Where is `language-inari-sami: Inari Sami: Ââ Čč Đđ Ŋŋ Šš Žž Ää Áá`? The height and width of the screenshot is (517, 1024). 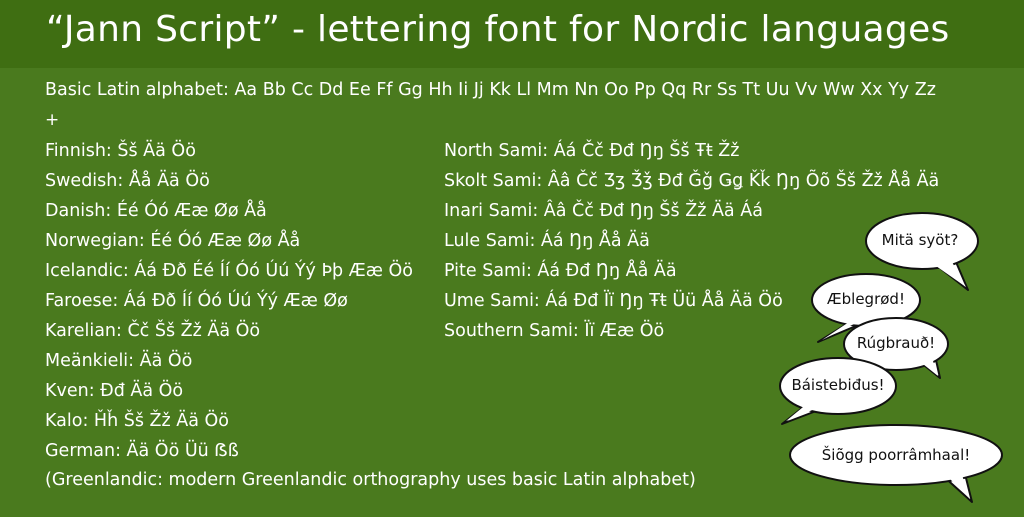
language-inari-sami: Inari Sami: Ââ Čč Đđ Ŋŋ Šš Žž Ää Áá is located at coordinates (603, 211).